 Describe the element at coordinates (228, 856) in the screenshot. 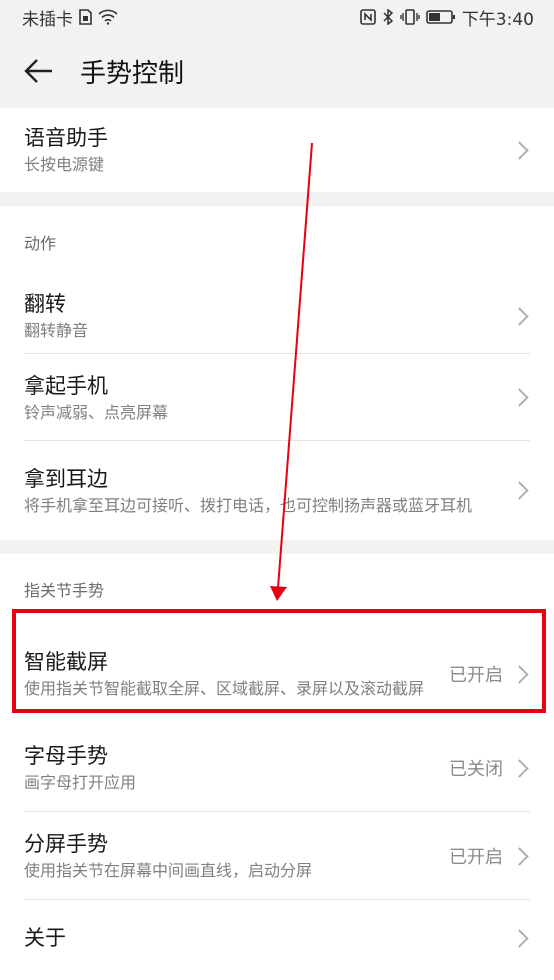

I see `split-screen-texts: 分屏手势 使用指关节在屏幕中间画直线，启动分屏` at that location.